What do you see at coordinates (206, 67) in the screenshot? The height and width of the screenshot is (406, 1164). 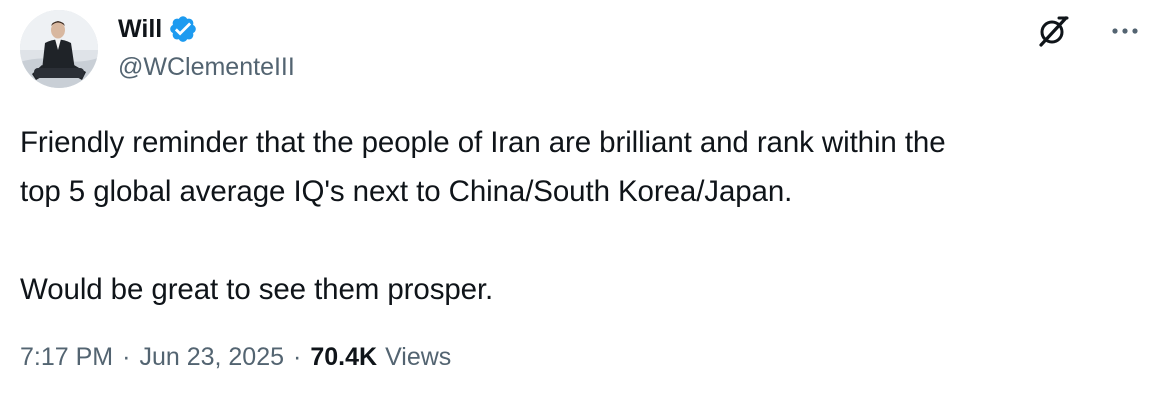 I see `author-handle: @WClementeIII` at bounding box center [206, 67].